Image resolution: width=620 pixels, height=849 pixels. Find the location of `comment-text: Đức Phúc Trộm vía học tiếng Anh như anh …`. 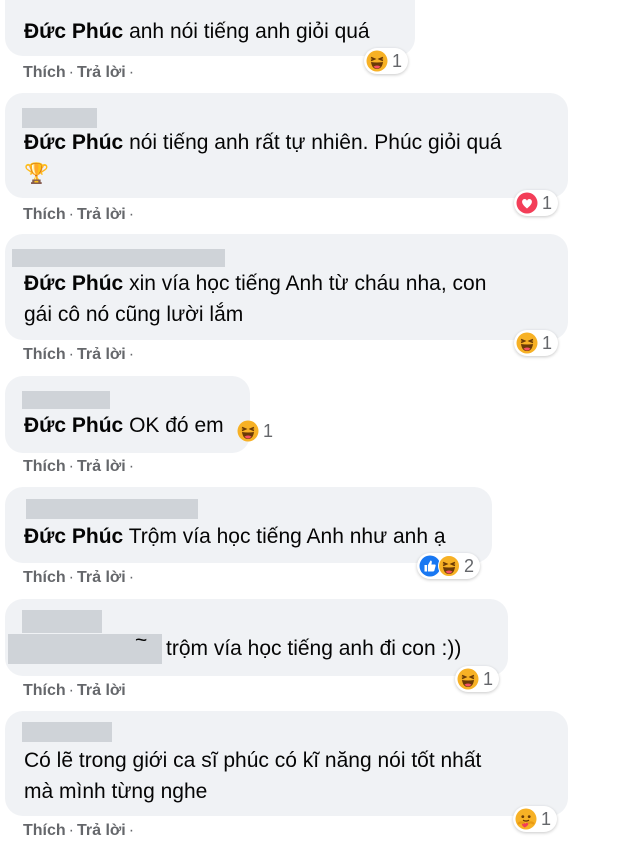

comment-text: Đức Phúc Trộm vía học tiếng Anh như anh … is located at coordinates (235, 536).